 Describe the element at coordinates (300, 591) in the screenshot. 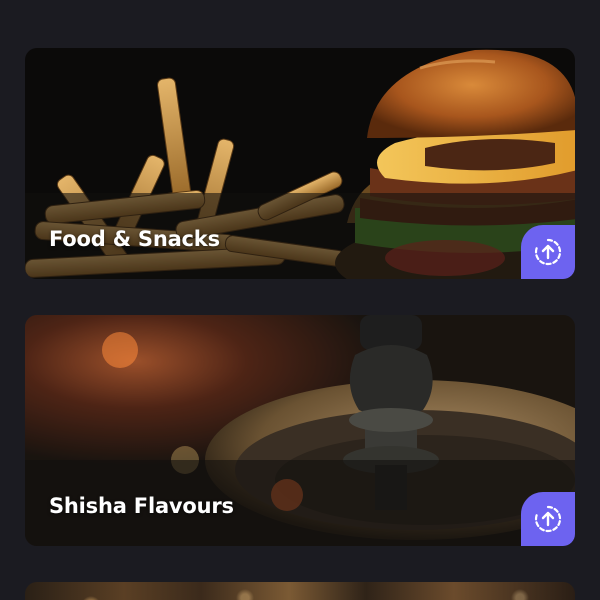

I see `category-card-partial` at that location.